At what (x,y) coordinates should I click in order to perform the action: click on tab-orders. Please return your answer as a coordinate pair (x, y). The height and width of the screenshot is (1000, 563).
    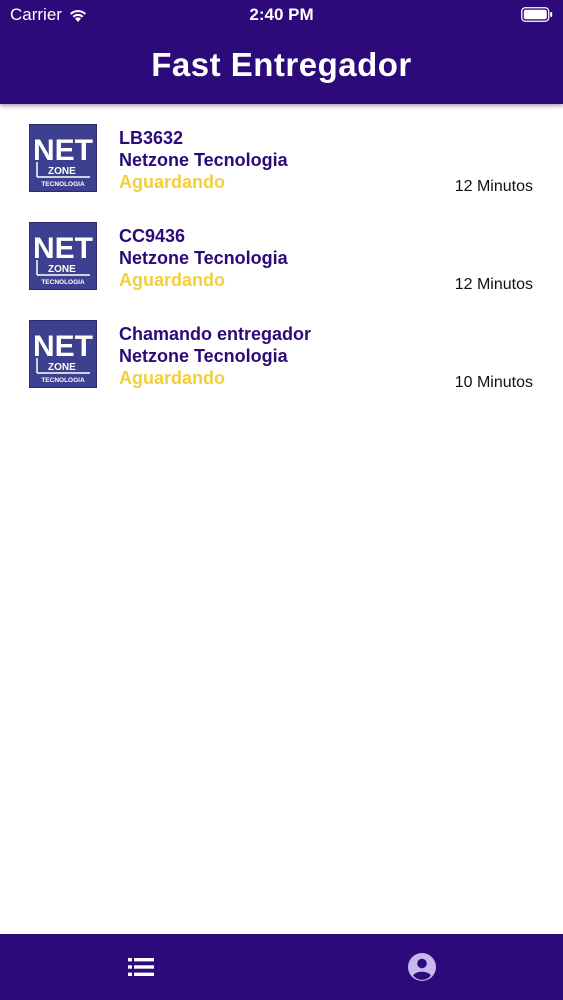
    Looking at the image, I should click on (140, 967).